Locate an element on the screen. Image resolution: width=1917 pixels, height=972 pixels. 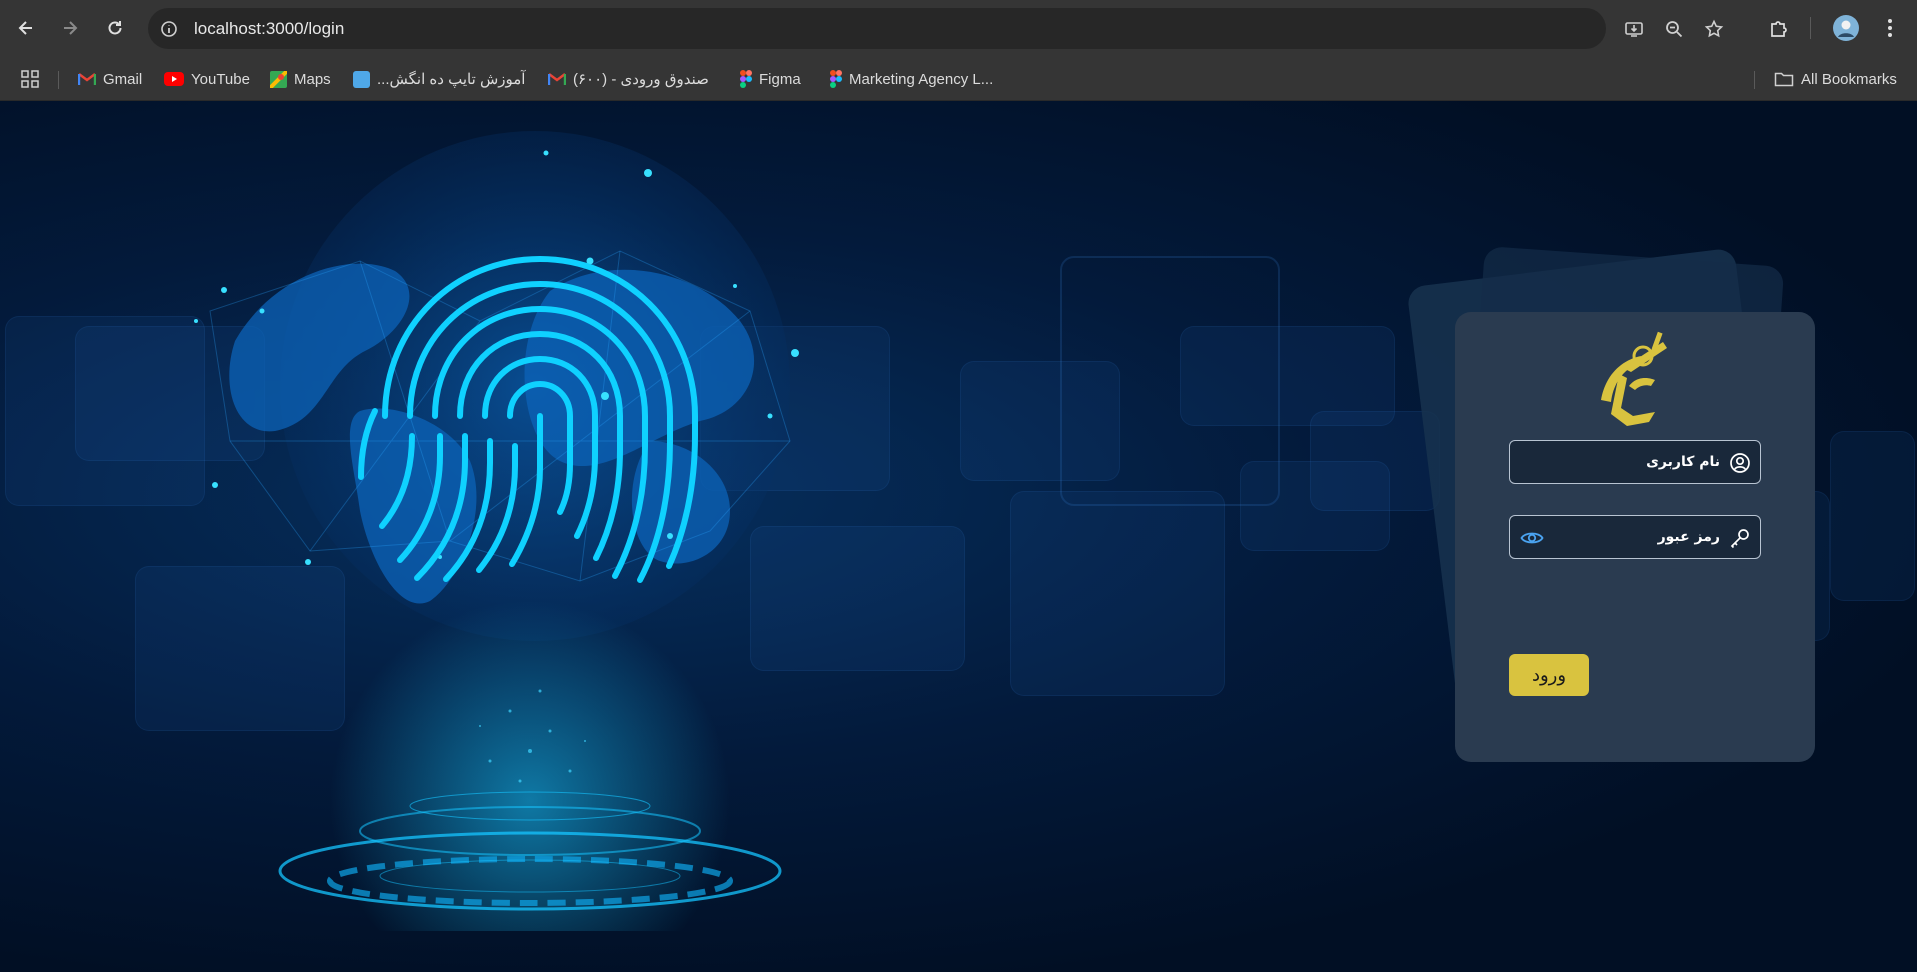
apps-grid-icon is located at coordinates (30, 79).